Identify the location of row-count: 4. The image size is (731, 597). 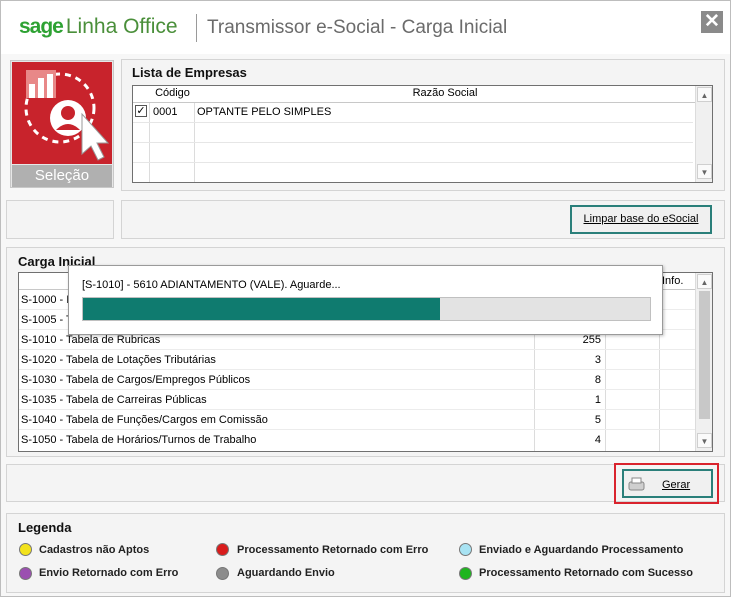
(597, 440).